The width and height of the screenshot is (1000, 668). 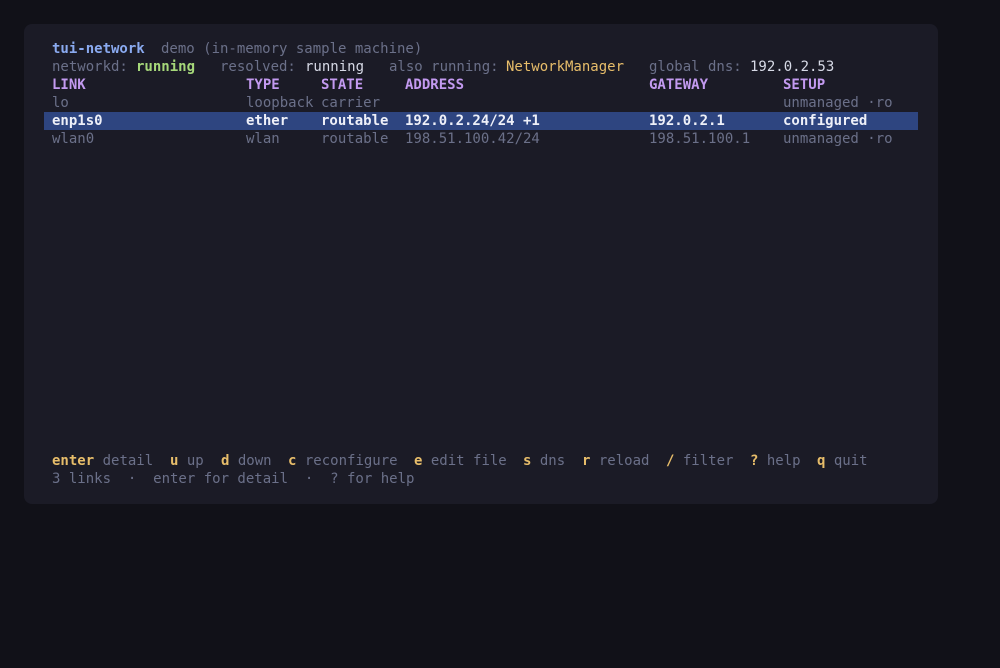 I want to click on global-dns-label: global dns:, so click(x=695, y=67).